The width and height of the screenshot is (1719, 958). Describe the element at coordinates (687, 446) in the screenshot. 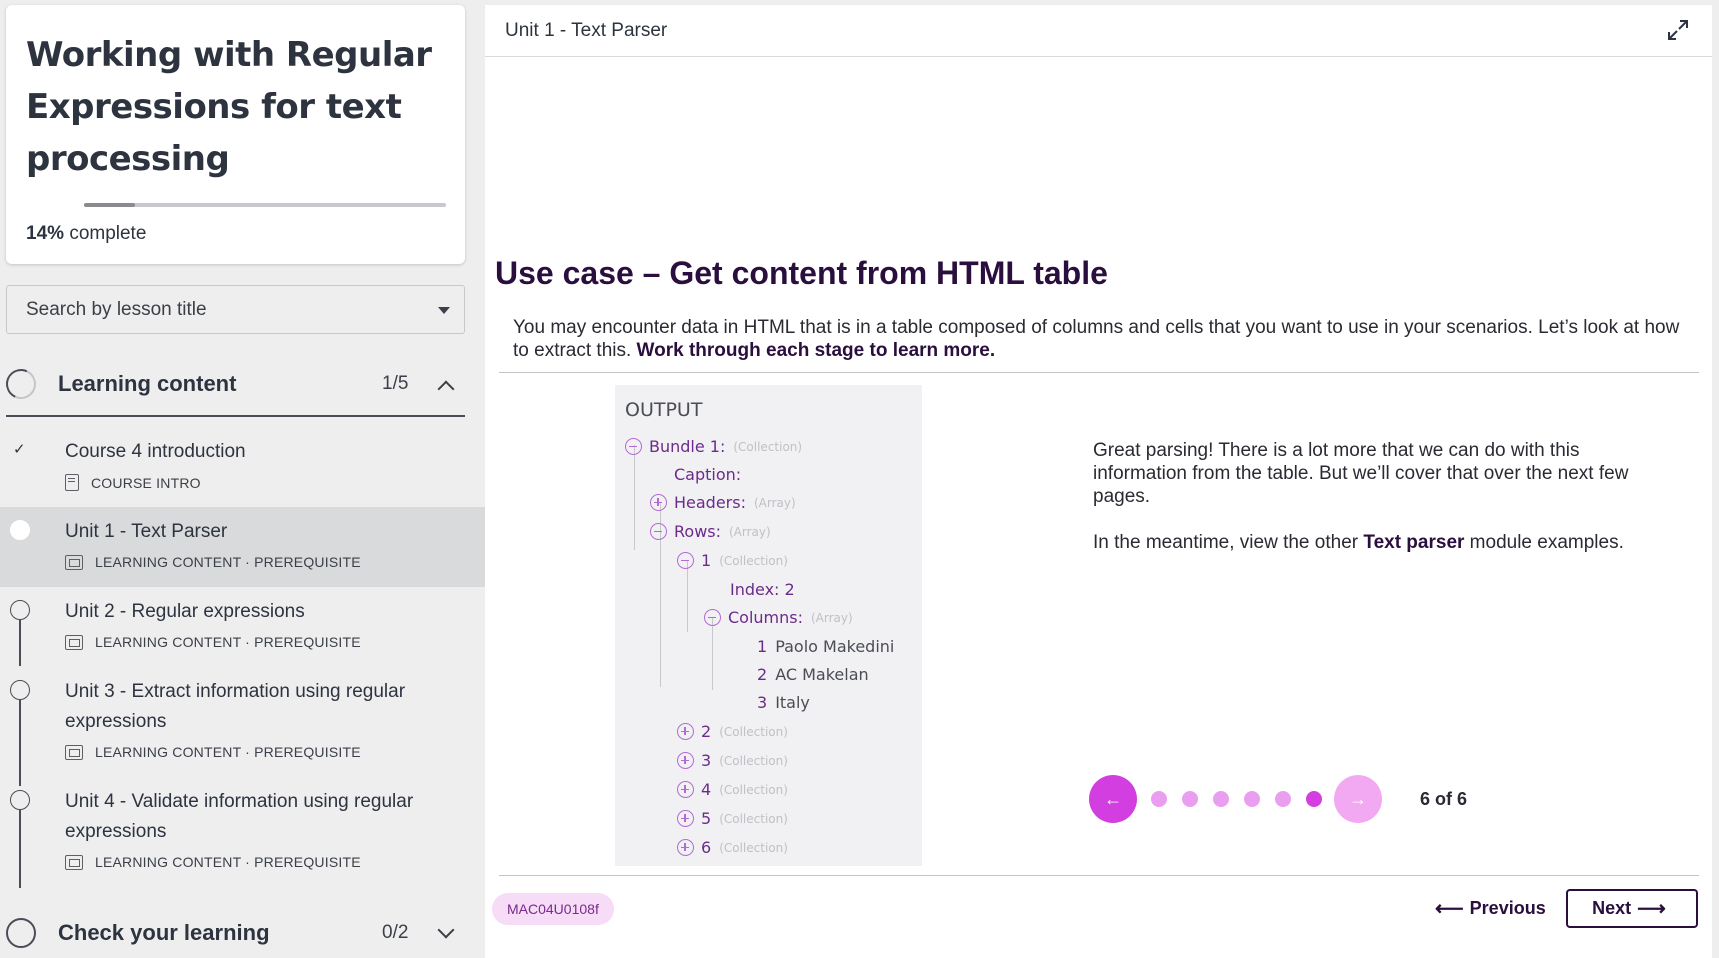

I see `tree-label: Bundle 1:` at that location.